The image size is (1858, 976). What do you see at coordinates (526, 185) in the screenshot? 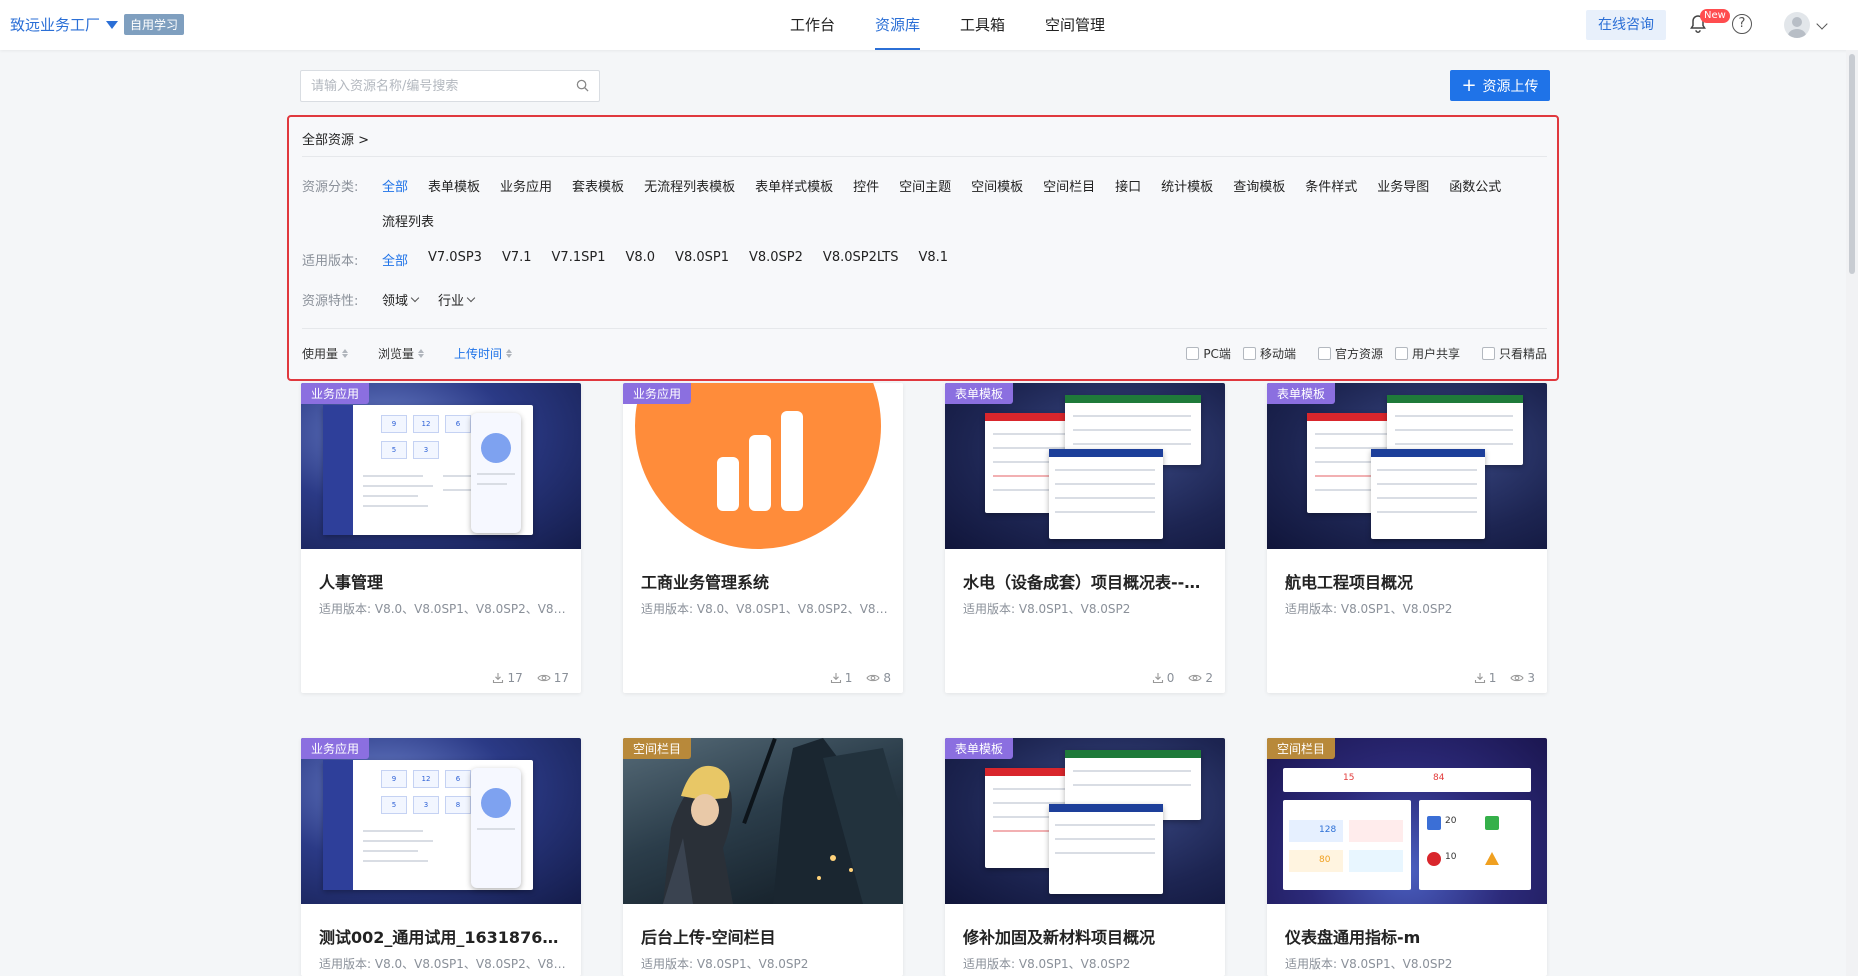
I see `category-option: 业务应用` at bounding box center [526, 185].